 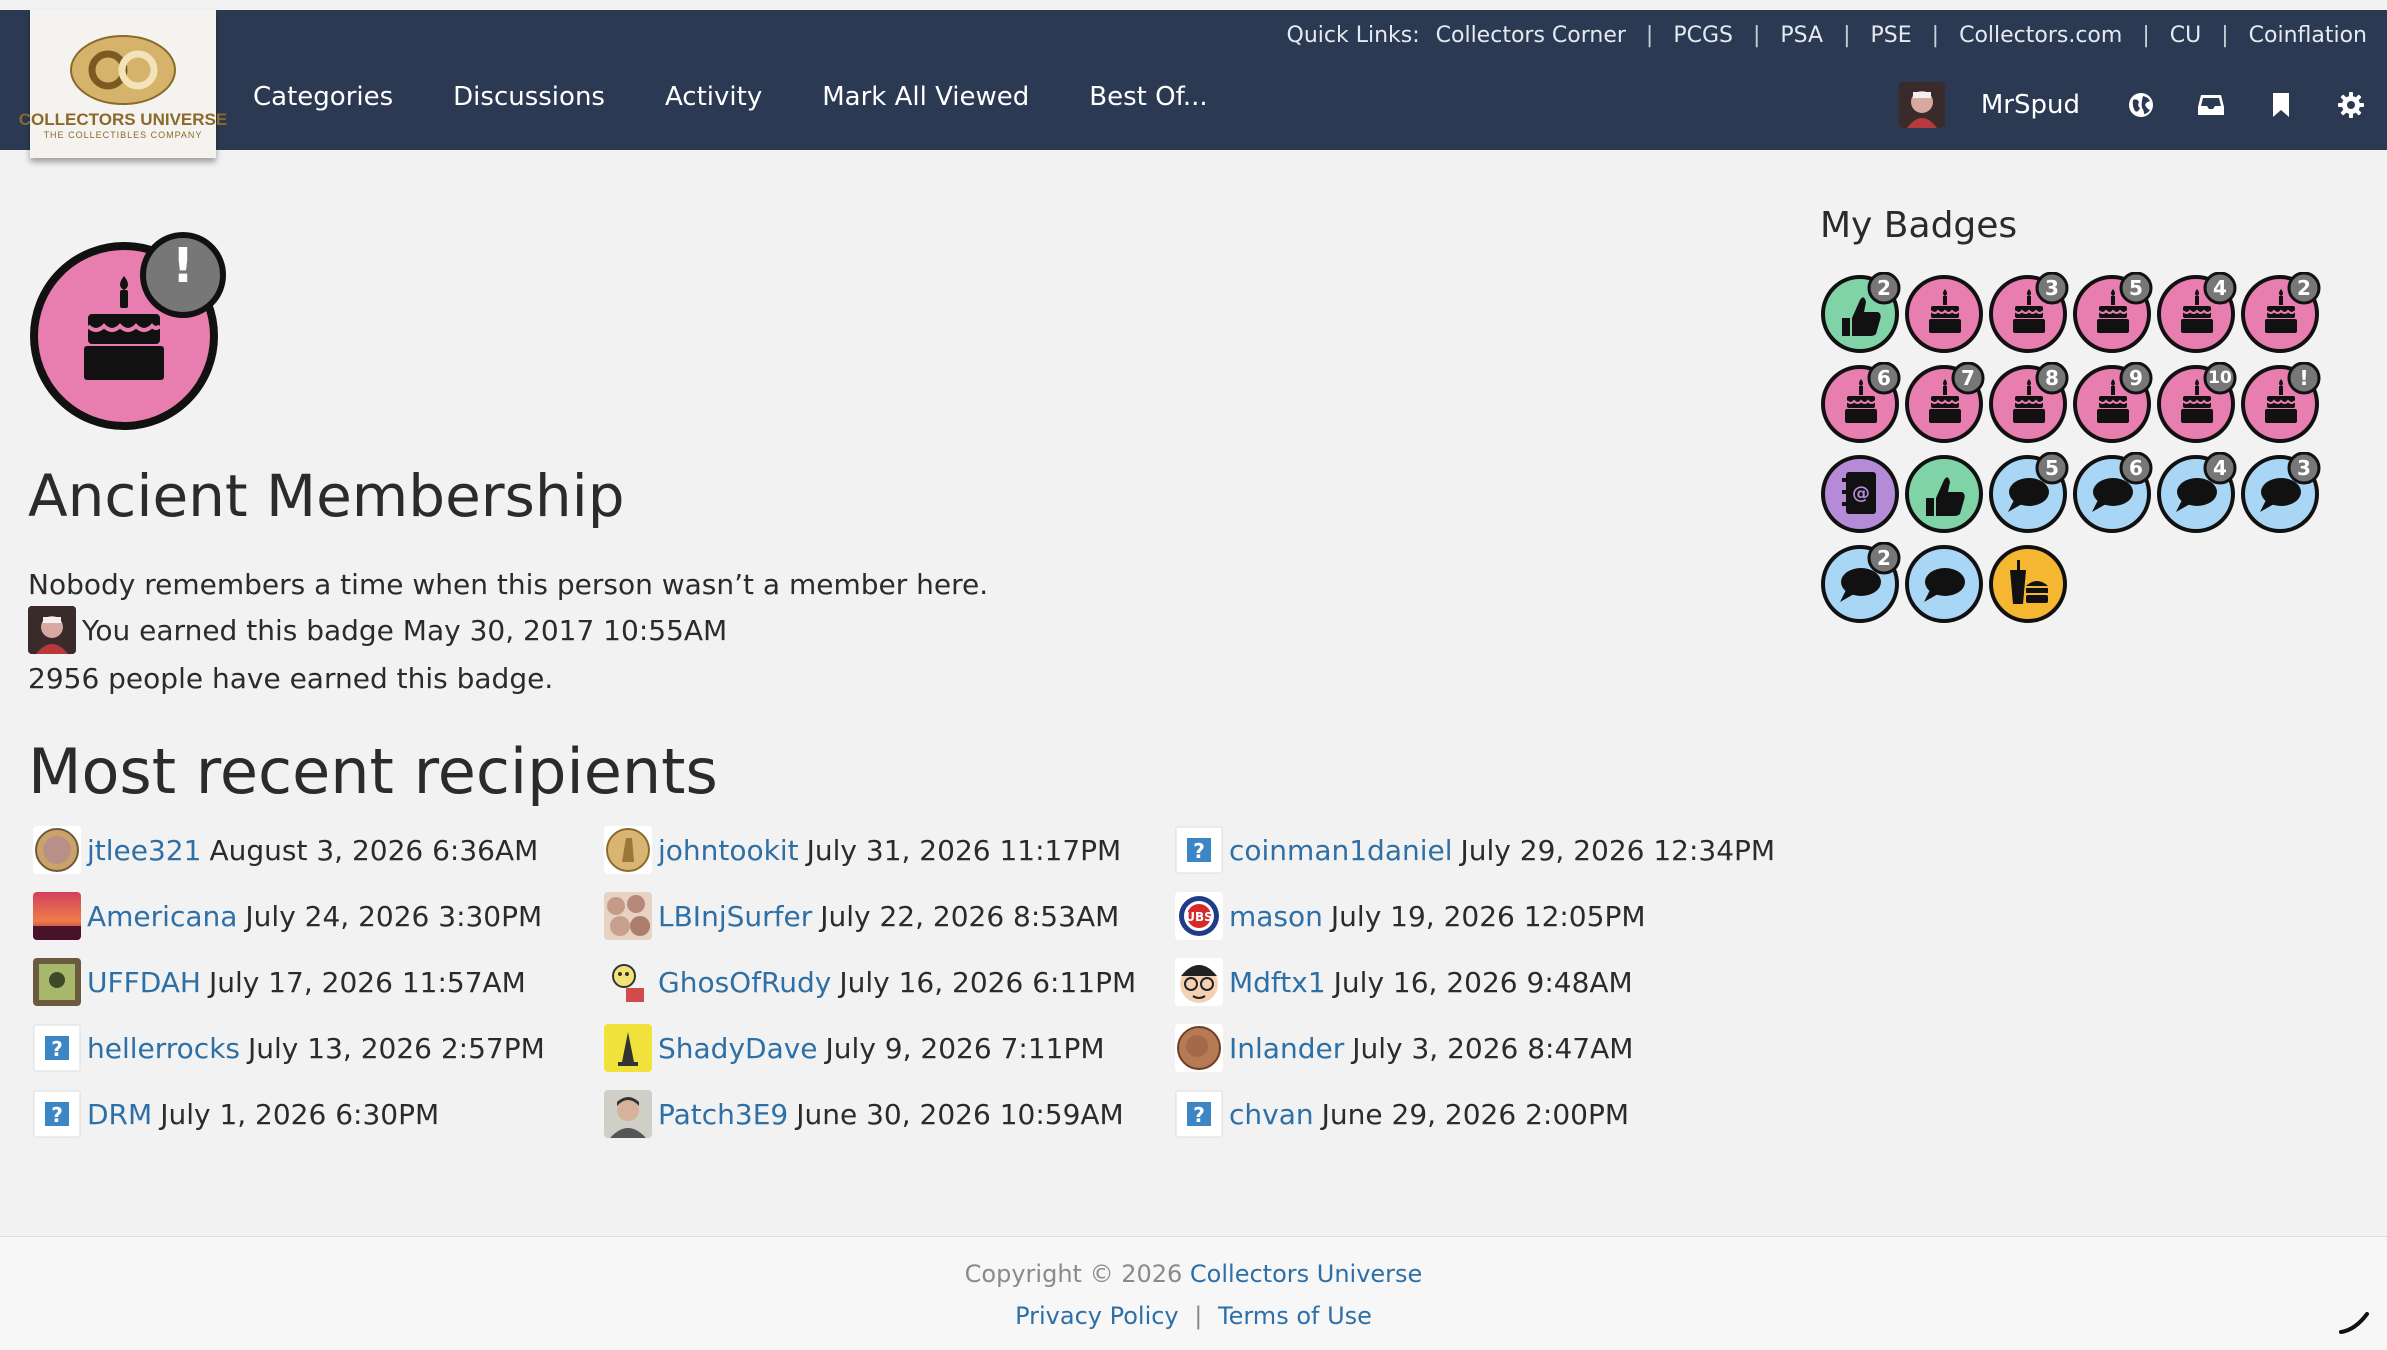 I want to click on quick-link-pse: PSE, so click(x=1891, y=35).